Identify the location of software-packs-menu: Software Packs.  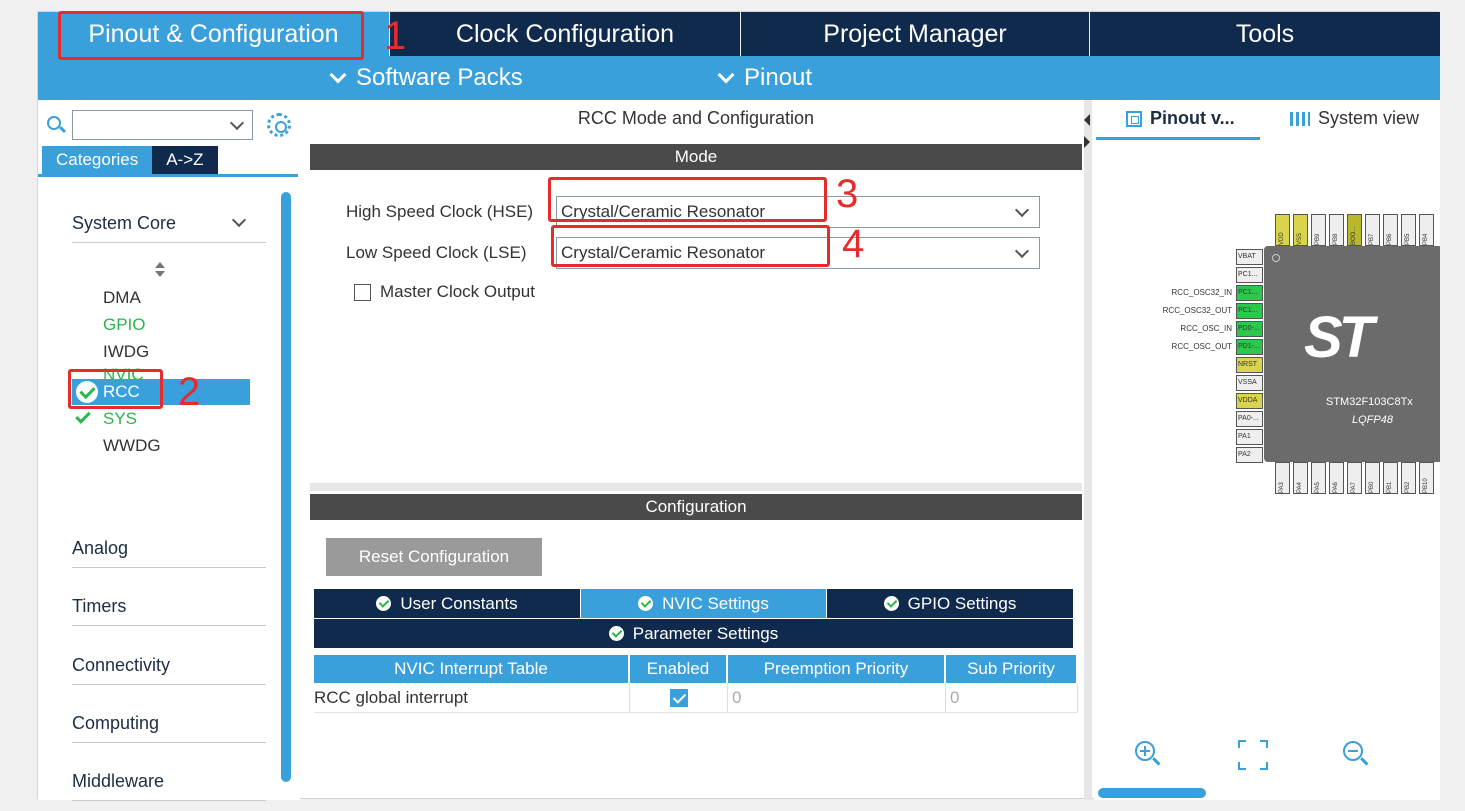
(425, 78).